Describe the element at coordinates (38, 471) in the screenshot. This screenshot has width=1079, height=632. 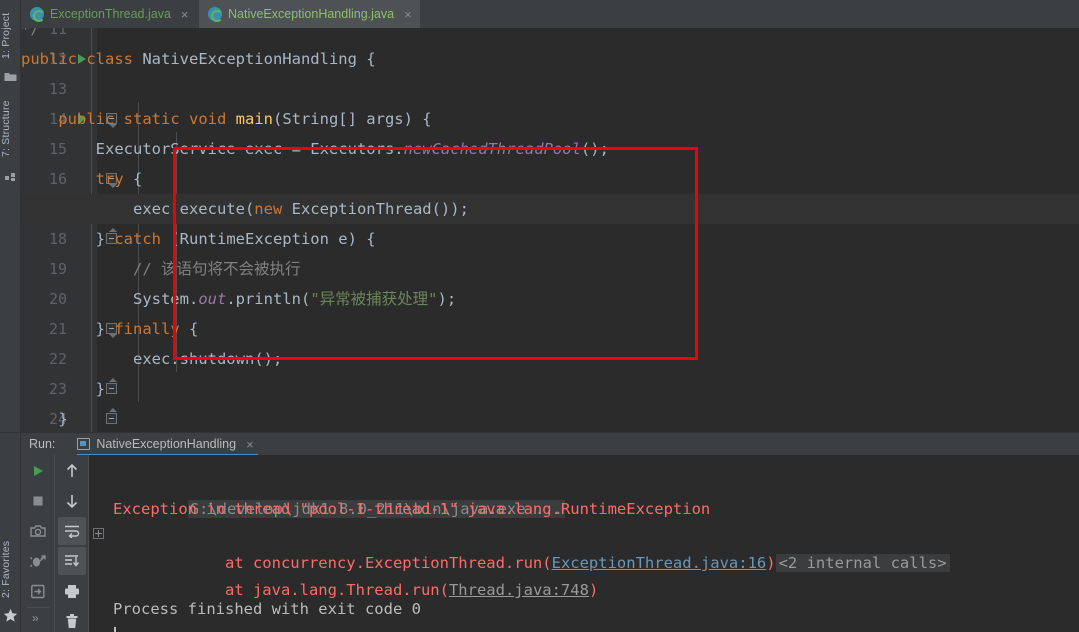
I see `rerun-button` at that location.